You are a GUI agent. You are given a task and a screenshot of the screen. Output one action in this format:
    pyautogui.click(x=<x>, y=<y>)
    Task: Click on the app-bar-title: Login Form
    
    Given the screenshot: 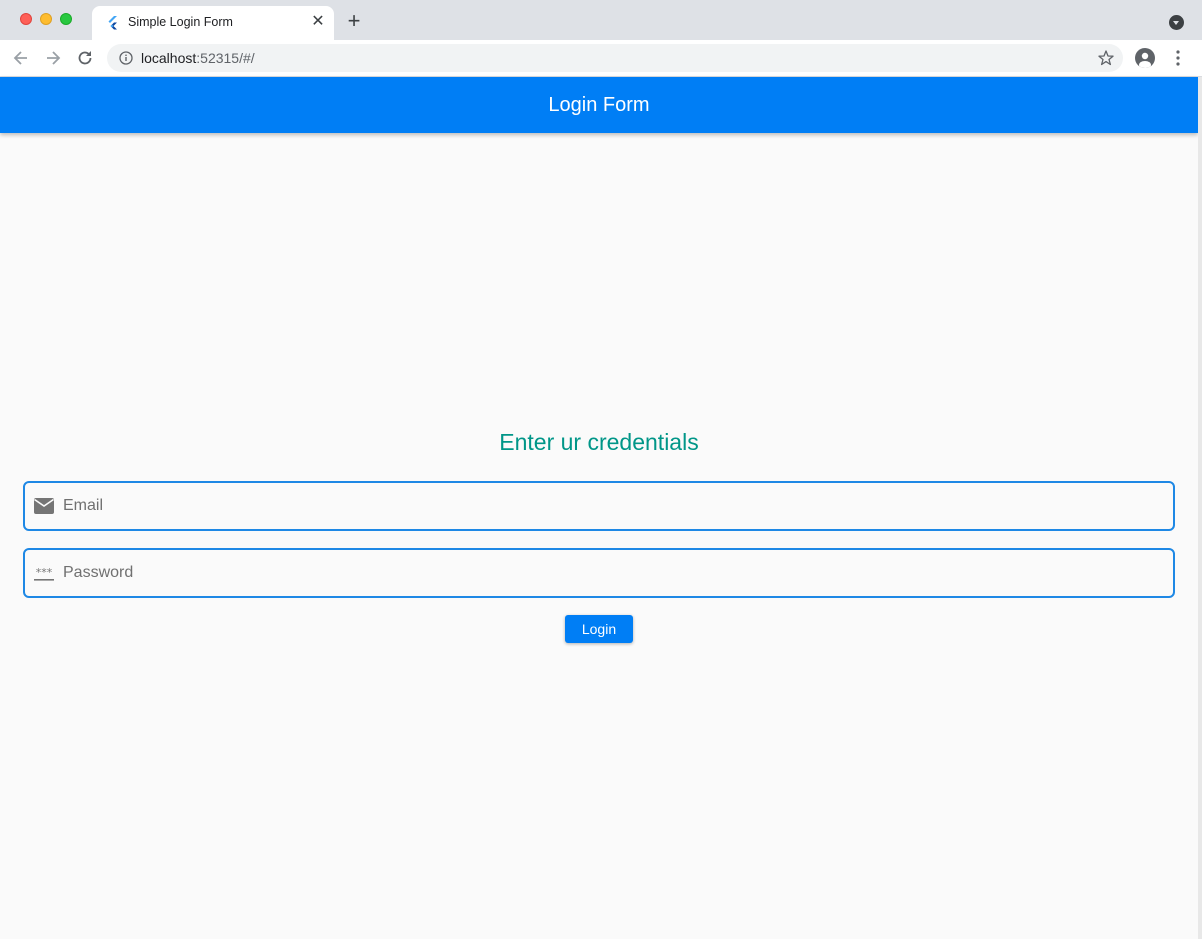 What is the action you would take?
    pyautogui.click(x=599, y=105)
    